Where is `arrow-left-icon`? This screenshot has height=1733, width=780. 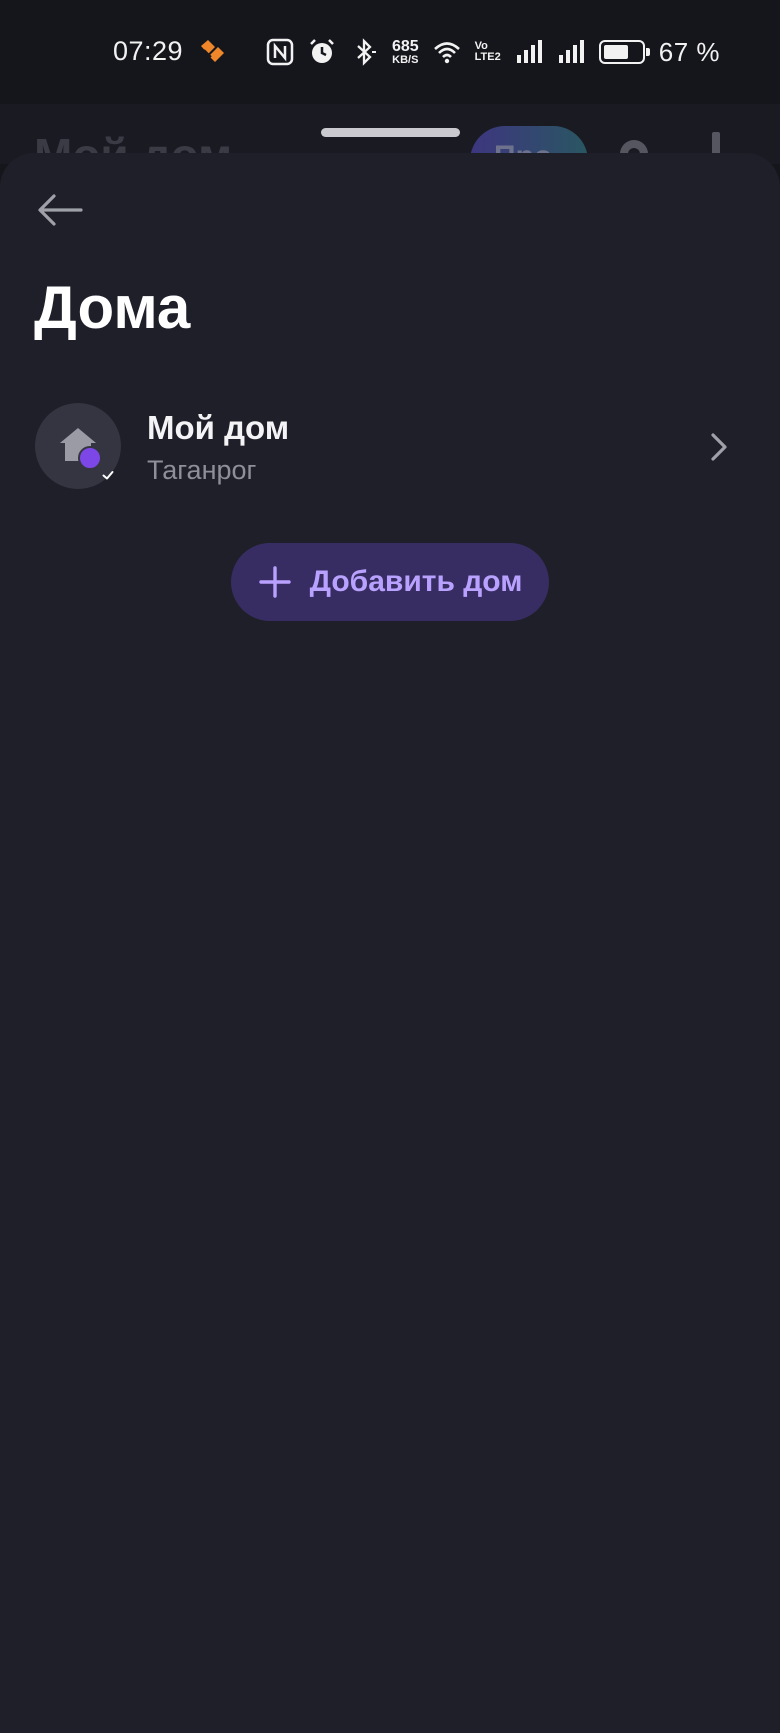 arrow-left-icon is located at coordinates (60, 210).